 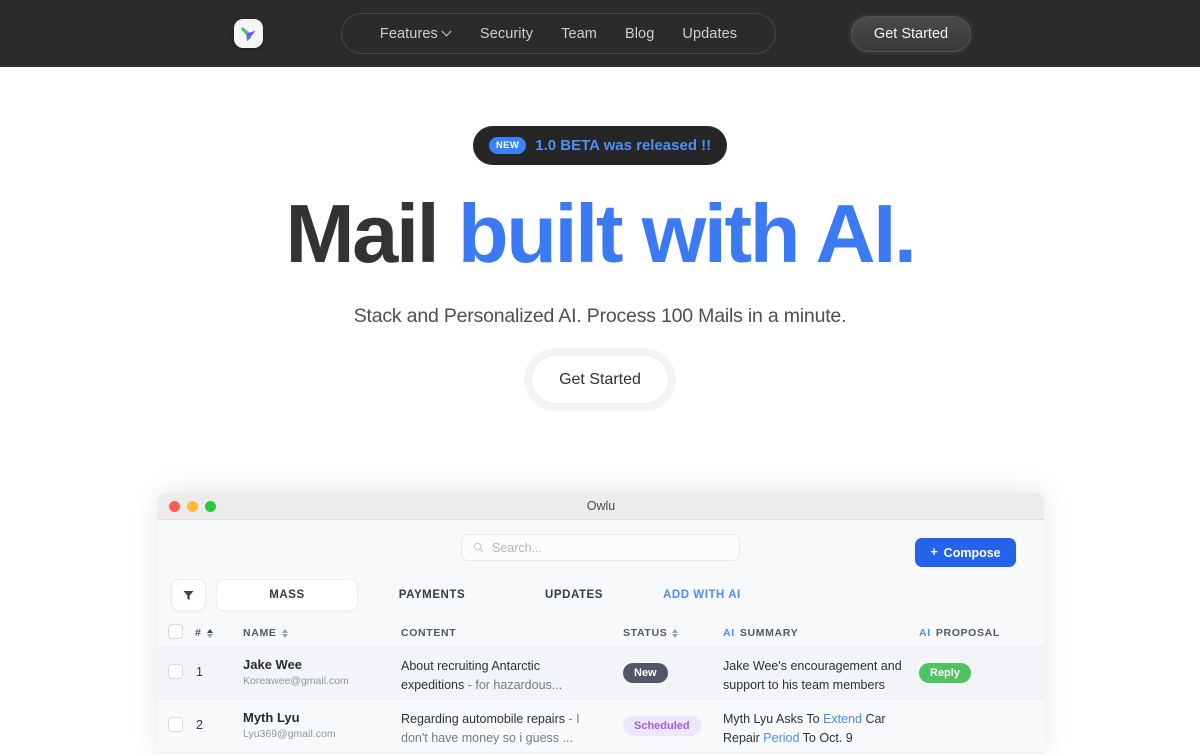 I want to click on row-number: 2, so click(x=199, y=725).